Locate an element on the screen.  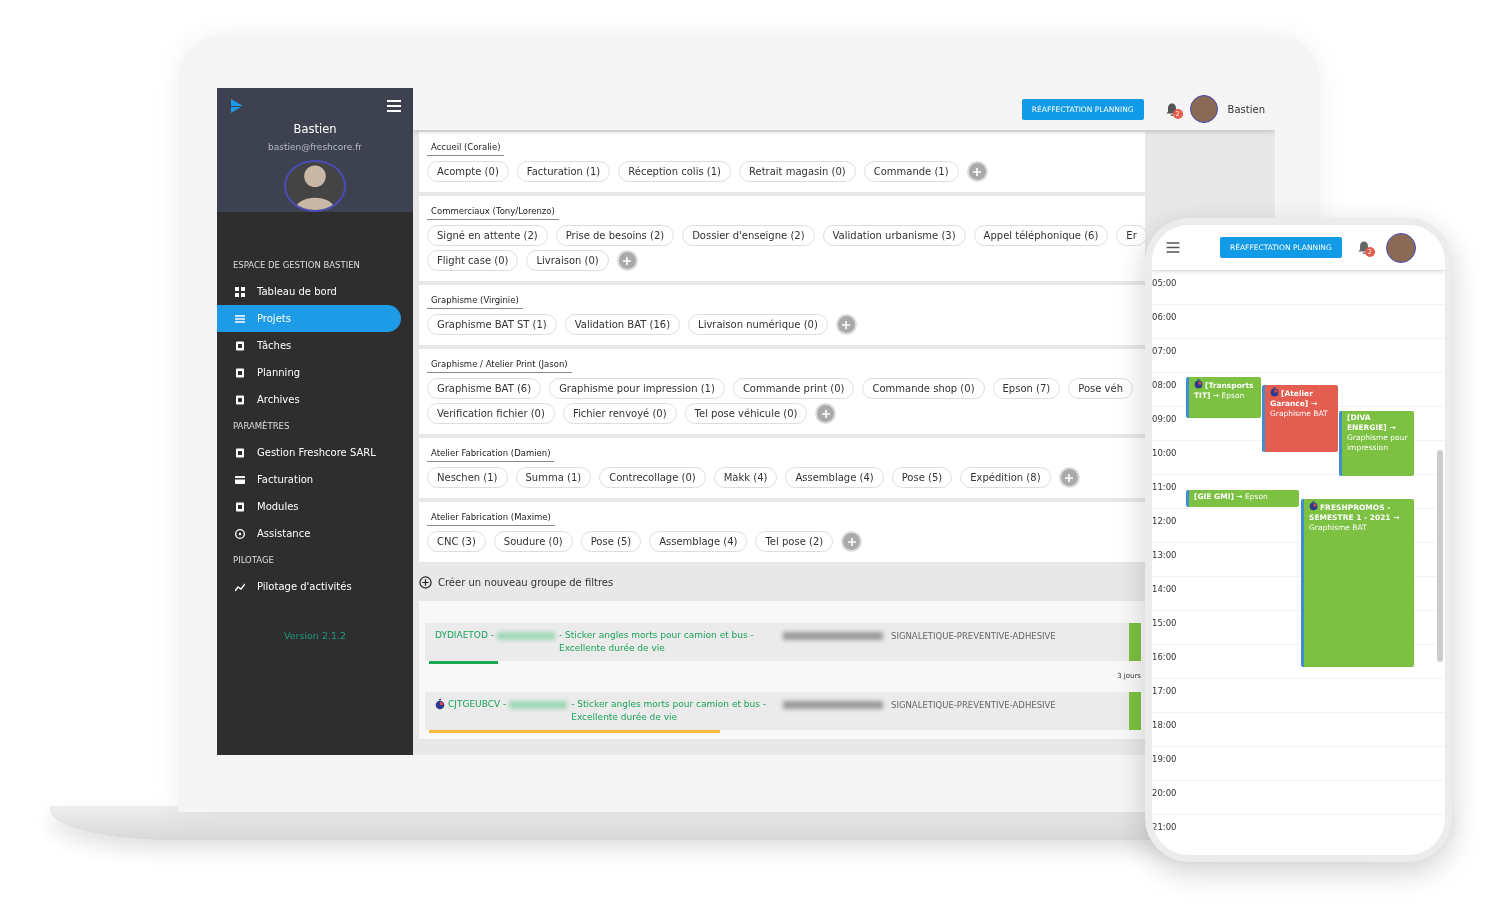
project-row: CJTGEUBCV - - Sticker angles morts pour camion et bus - Excellente durée de vie SIGNALETIQUE-PREVENTIVE-ADHESIVE is located at coordinates (783, 711).